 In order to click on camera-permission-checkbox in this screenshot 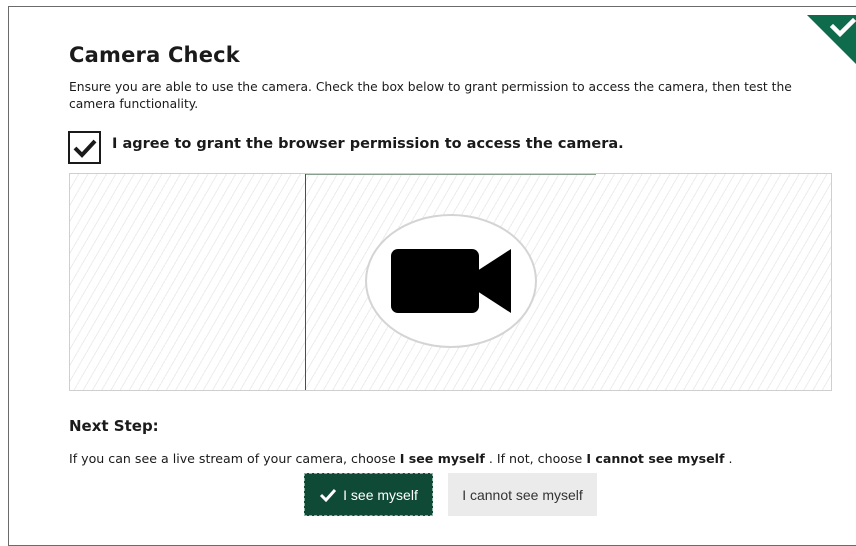, I will do `click(84, 147)`.